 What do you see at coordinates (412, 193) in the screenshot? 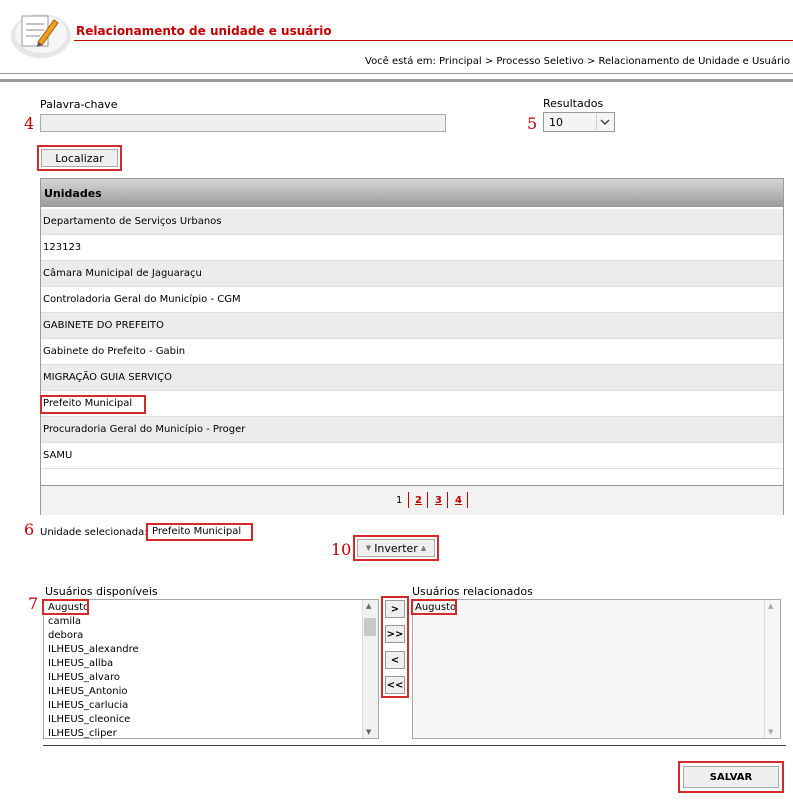
I see `table-header: Unidades` at bounding box center [412, 193].